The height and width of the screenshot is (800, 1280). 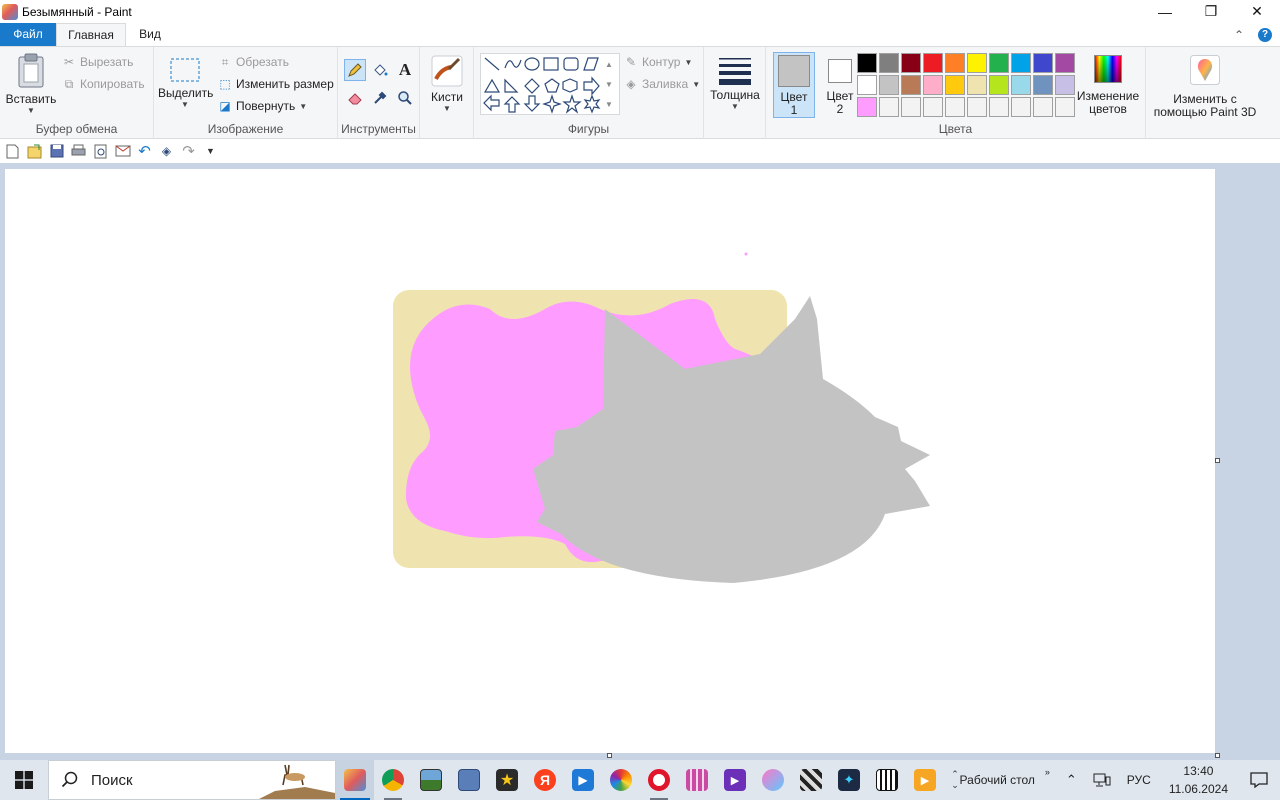 I want to click on fill-tool-quick-icon: ◈, so click(x=166, y=151).